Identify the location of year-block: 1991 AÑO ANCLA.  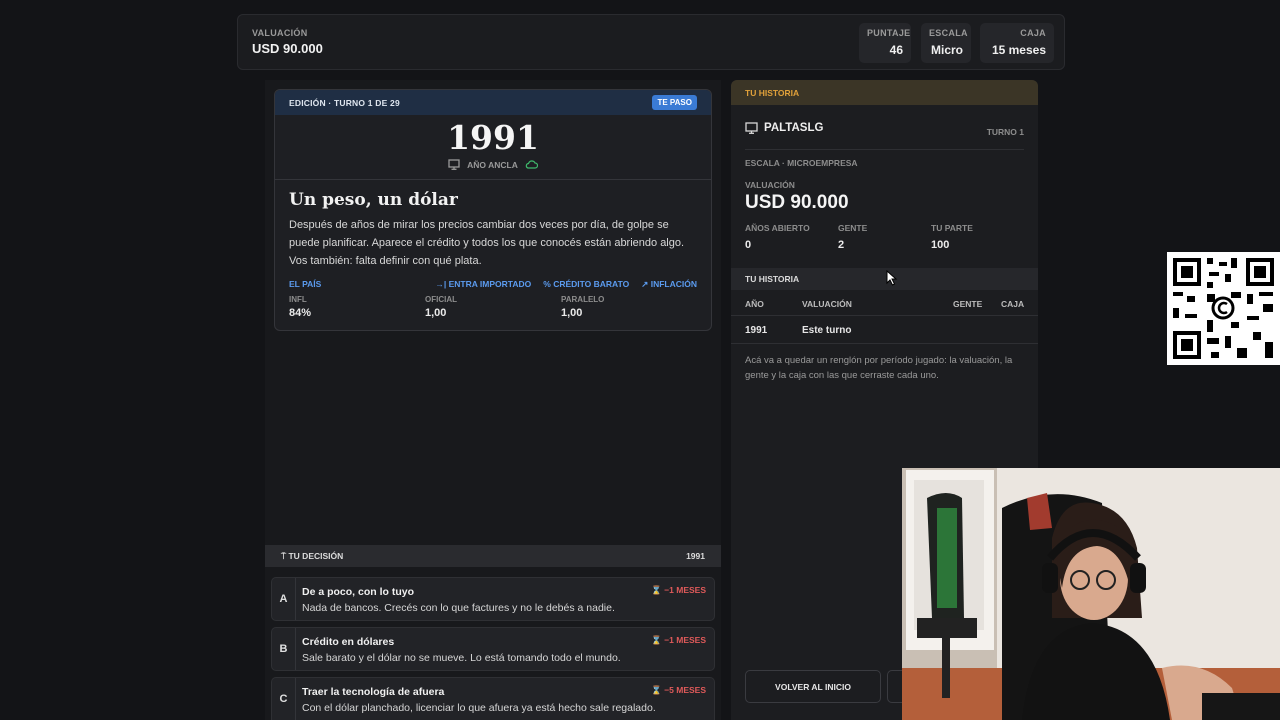
(493, 147).